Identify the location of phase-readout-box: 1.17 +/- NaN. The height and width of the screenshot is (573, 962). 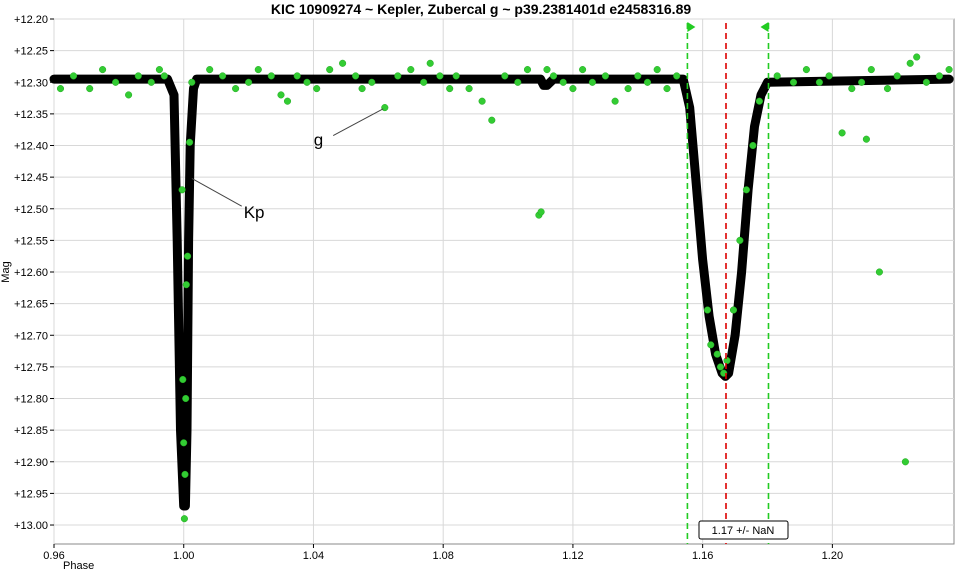
(743, 530).